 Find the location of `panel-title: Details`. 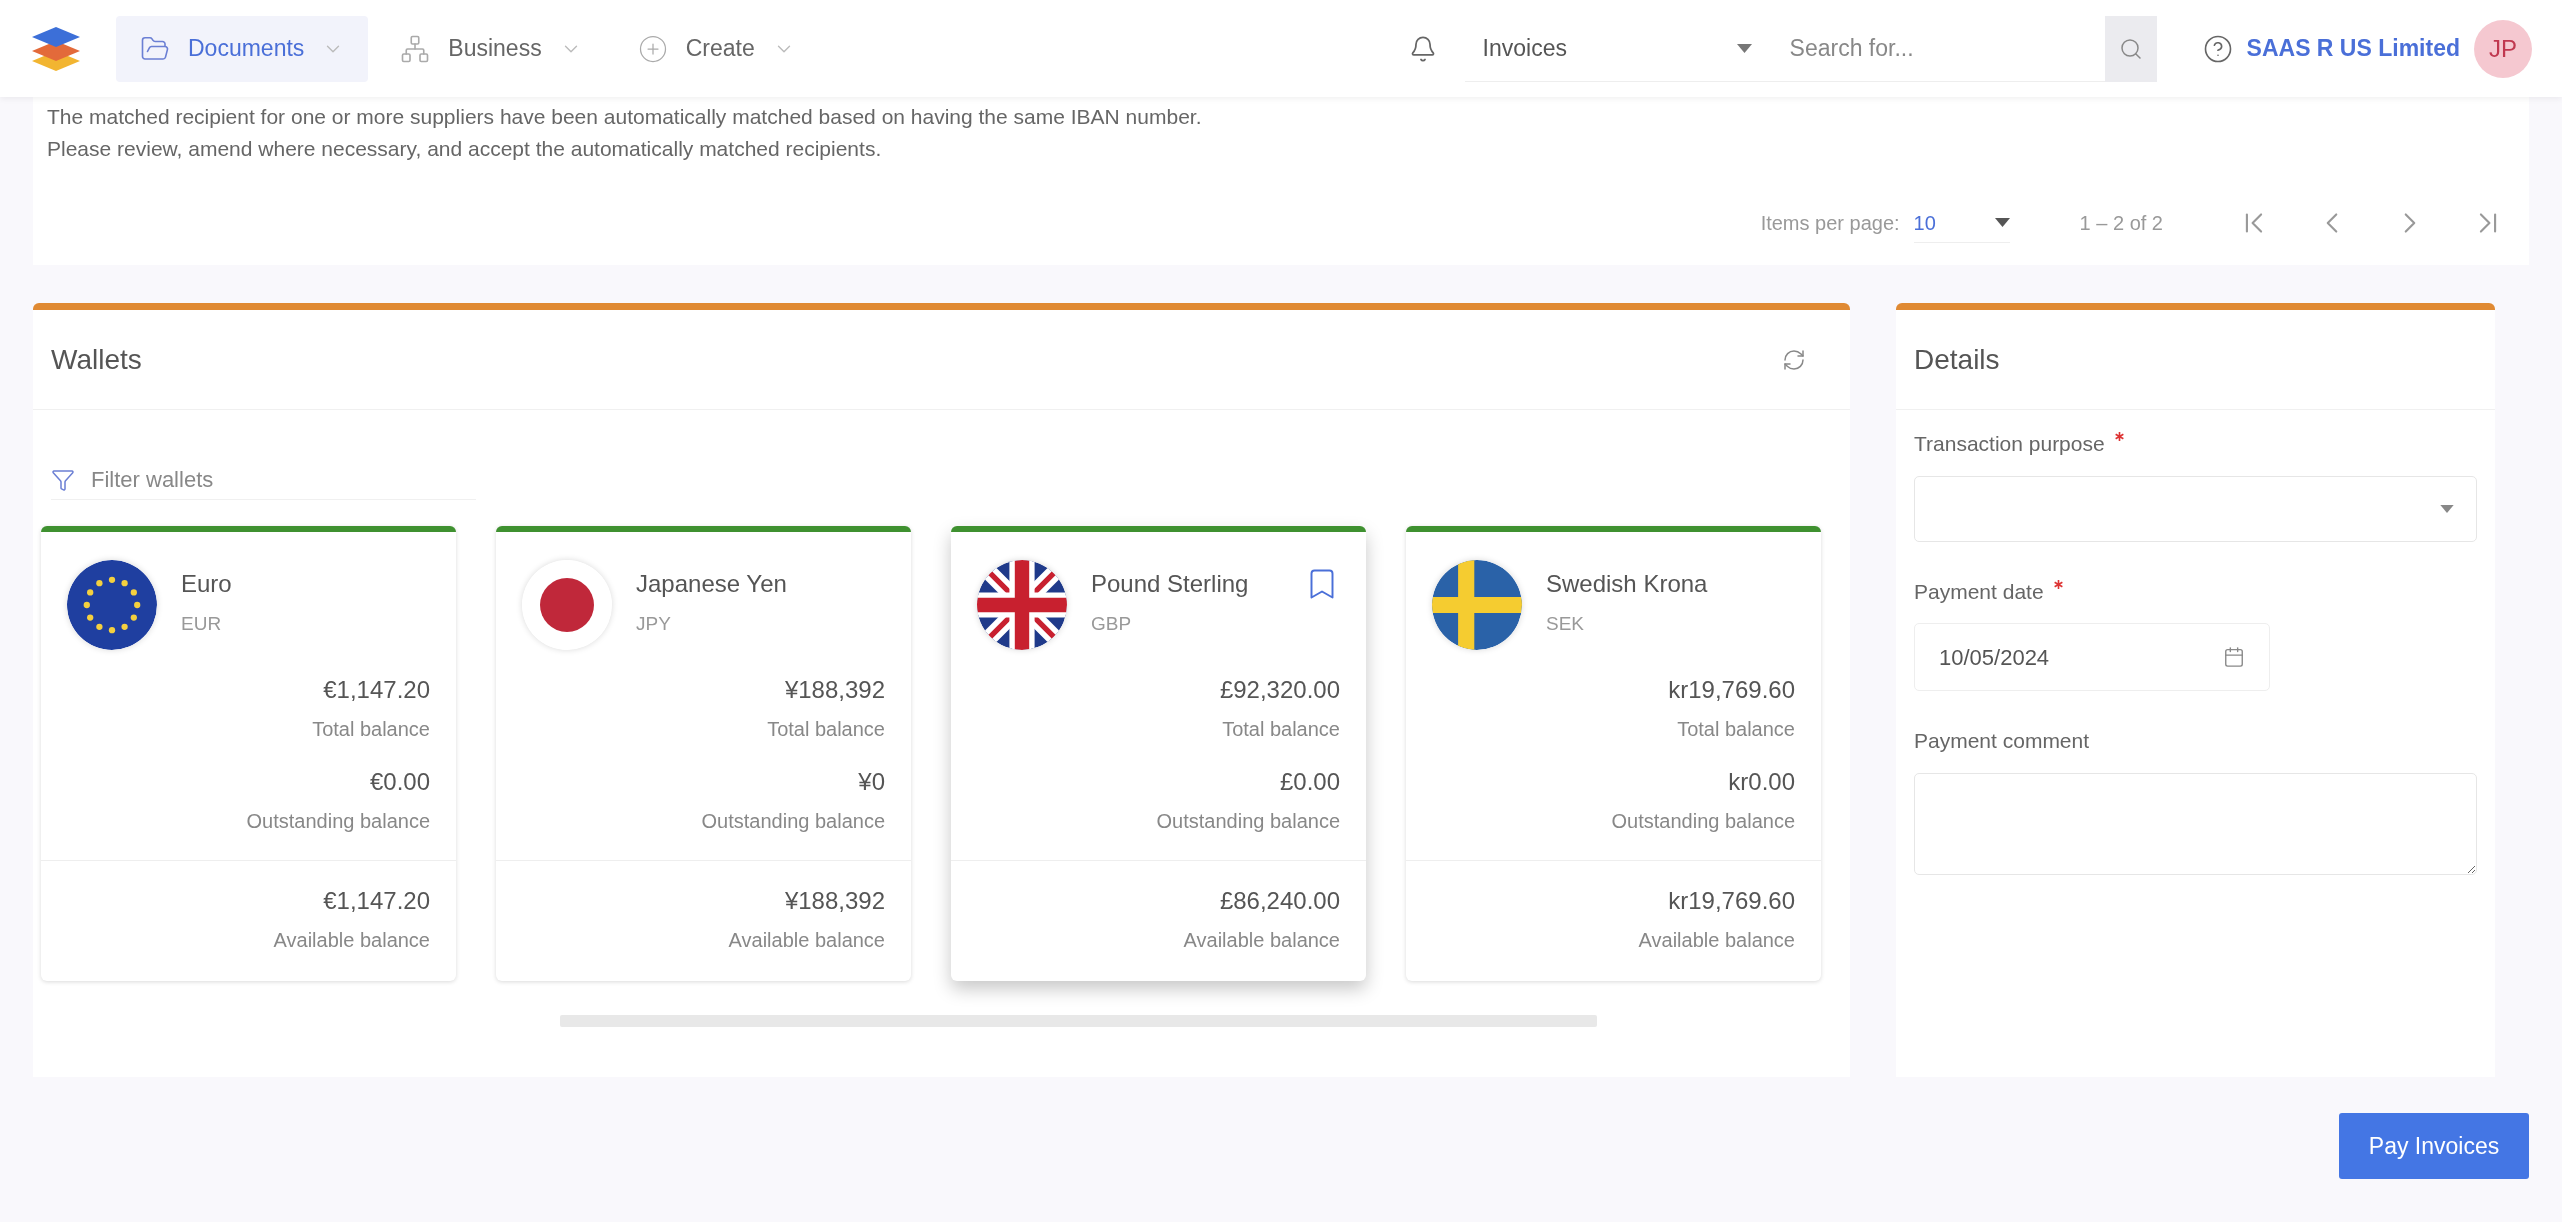

panel-title: Details is located at coordinates (1957, 359).